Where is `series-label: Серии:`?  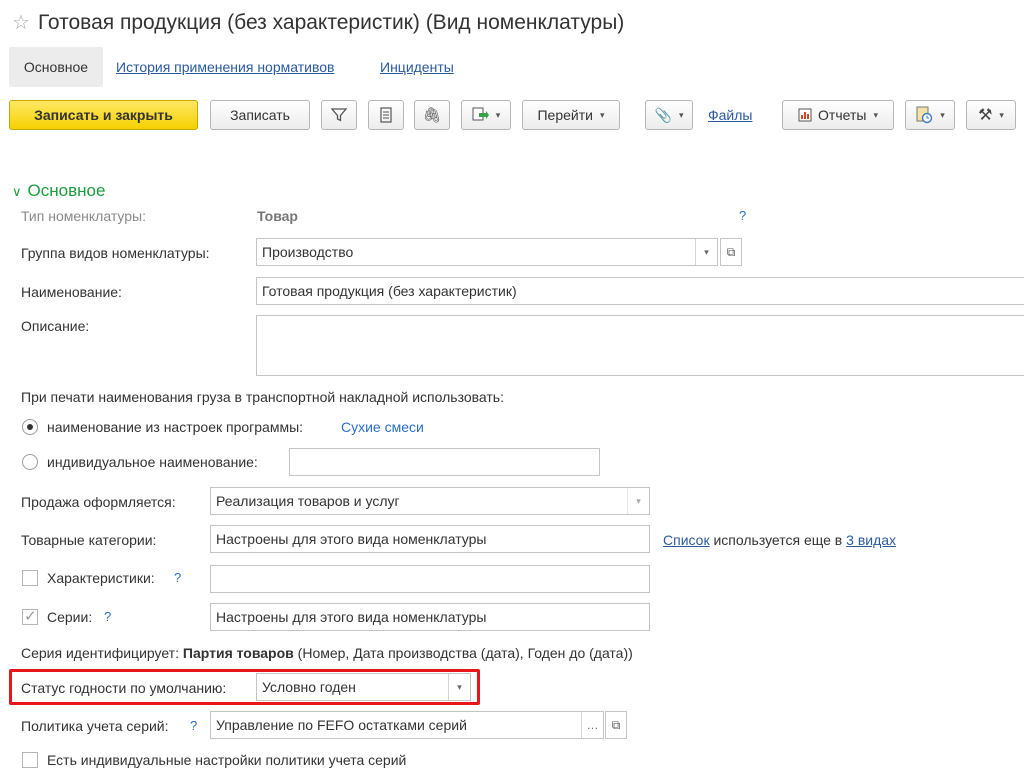 series-label: Серии: is located at coordinates (69, 617).